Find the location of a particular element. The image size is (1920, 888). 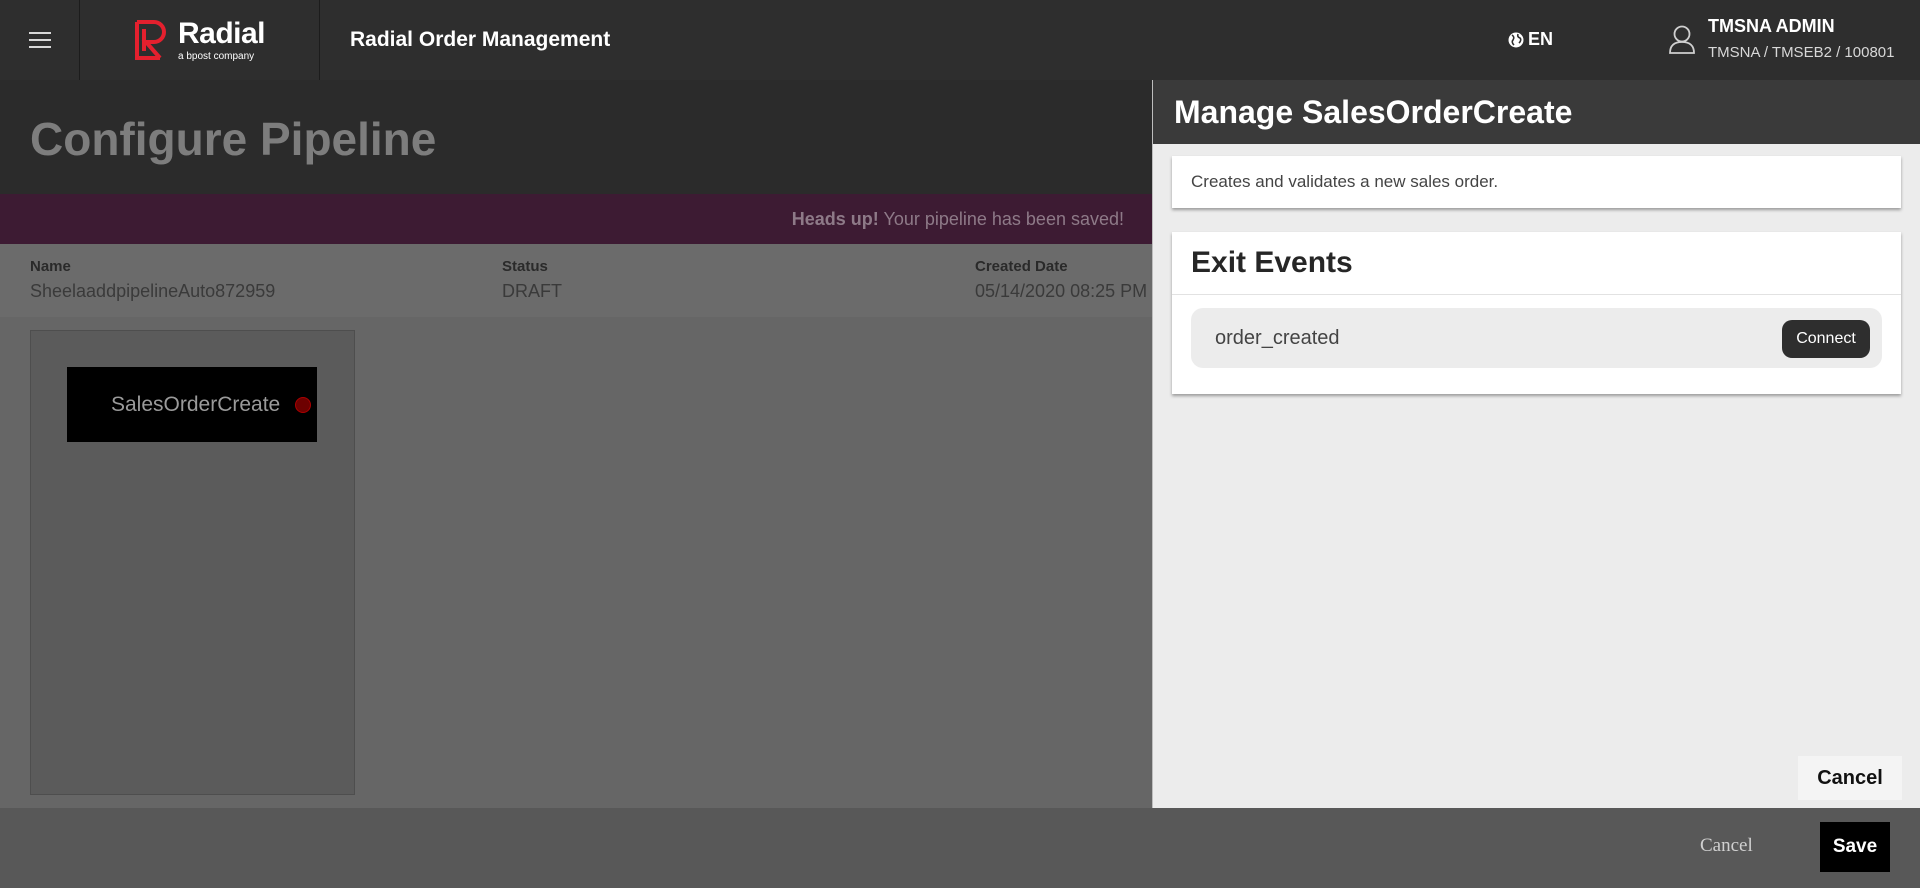

footer-save-button: Save is located at coordinates (1855, 847).